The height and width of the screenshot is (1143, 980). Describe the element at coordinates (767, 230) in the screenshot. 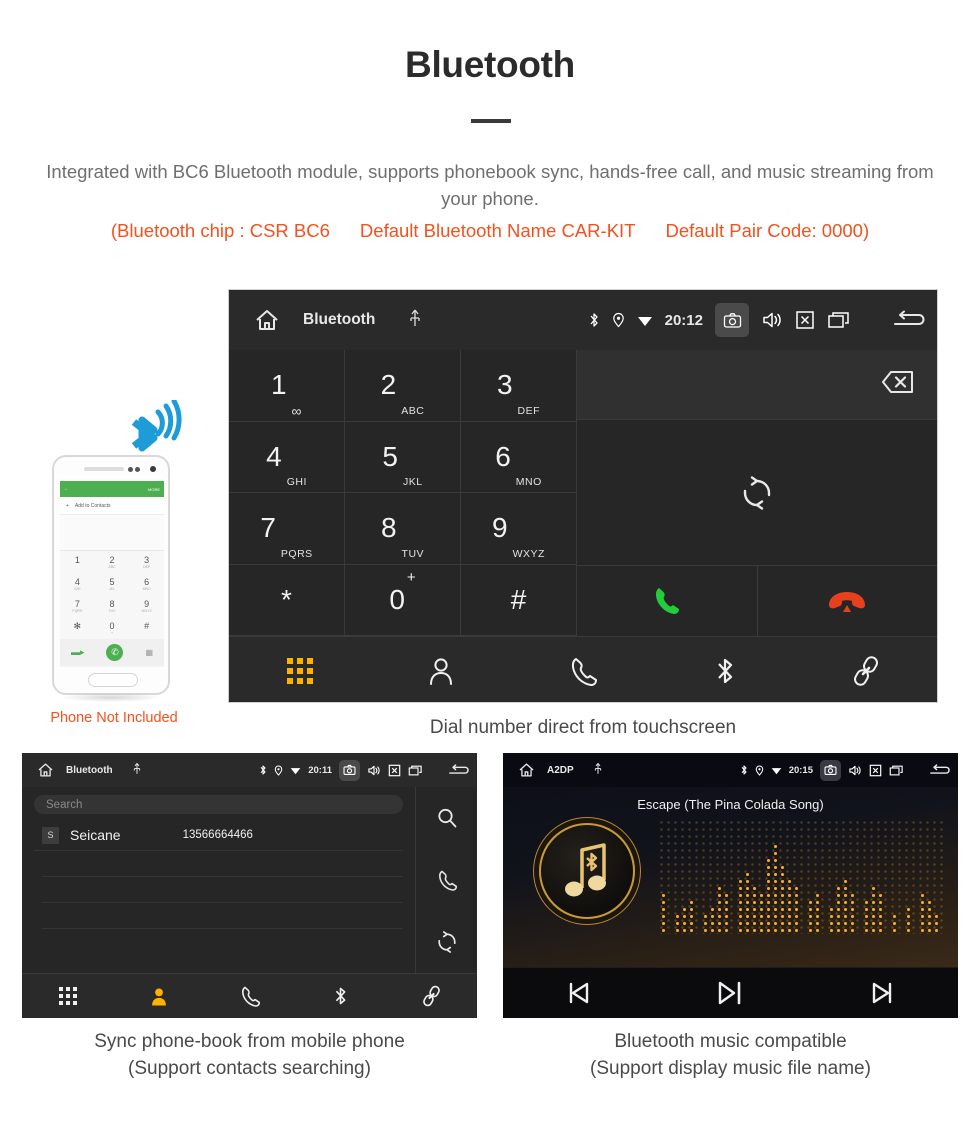

I see `spec-paircode: Default Pair Code: 0000)` at that location.